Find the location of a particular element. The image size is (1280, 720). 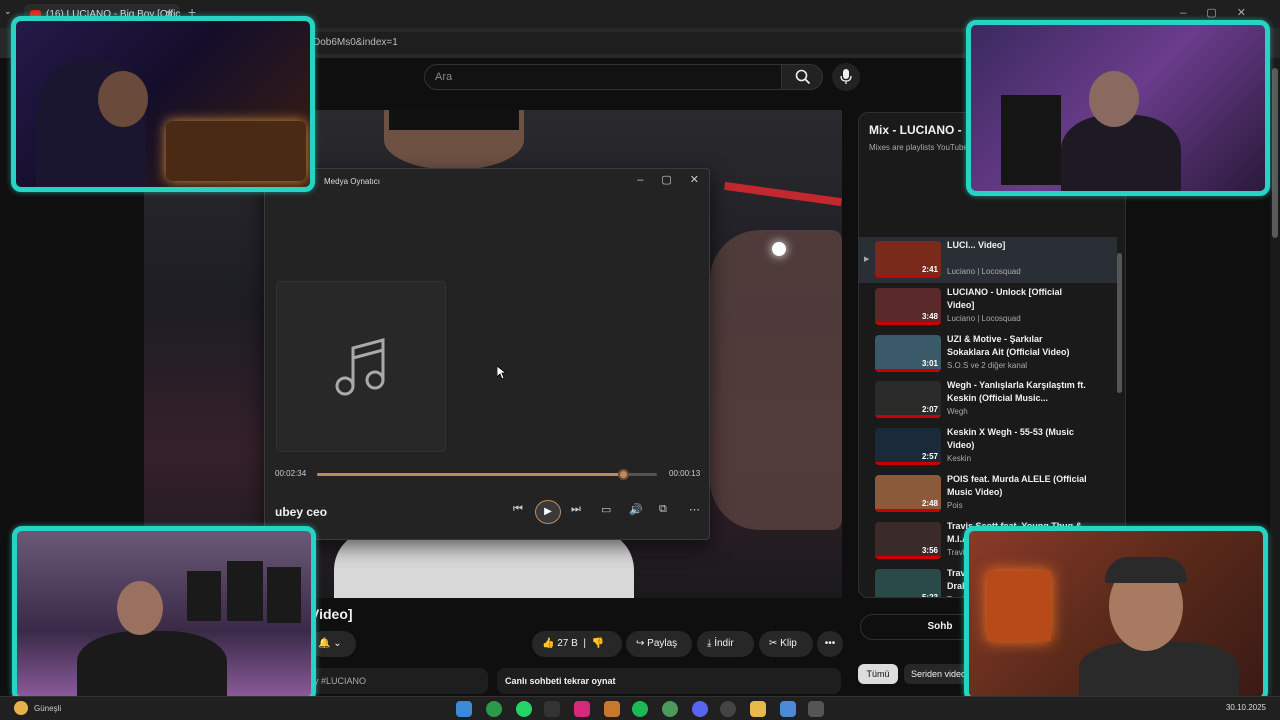

seek-bar-fill is located at coordinates (470, 474).